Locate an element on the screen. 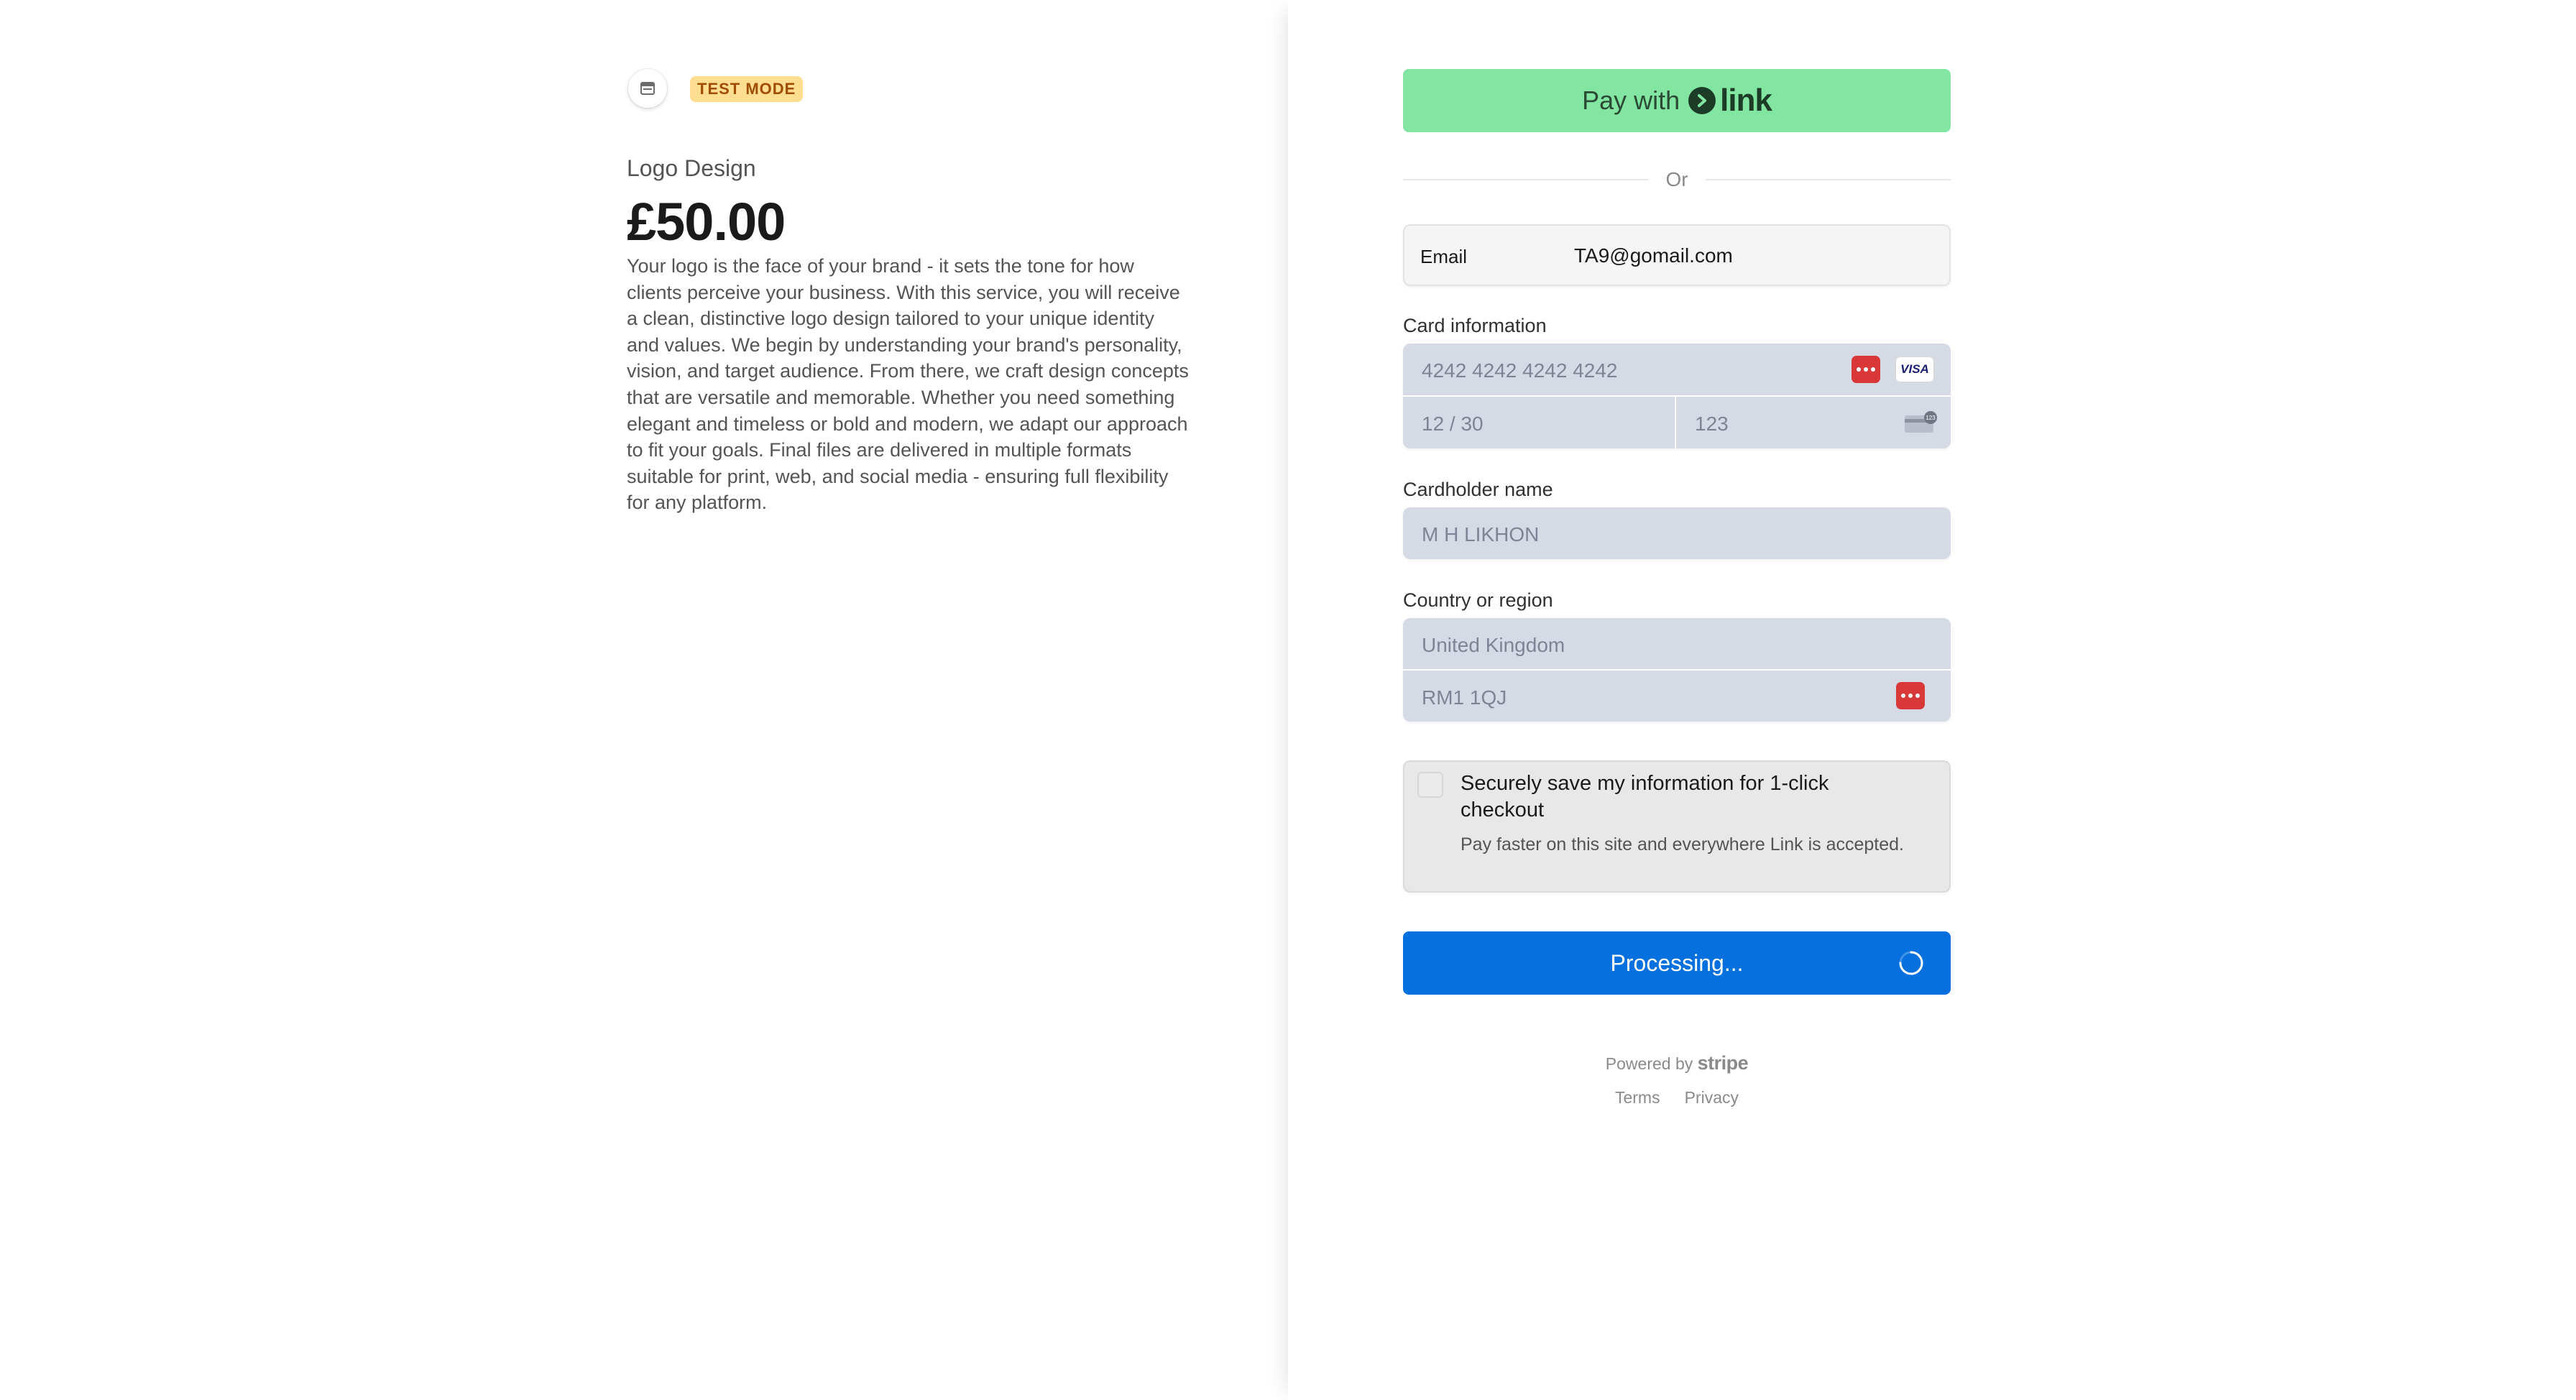  or-label: Or is located at coordinates (1676, 179).